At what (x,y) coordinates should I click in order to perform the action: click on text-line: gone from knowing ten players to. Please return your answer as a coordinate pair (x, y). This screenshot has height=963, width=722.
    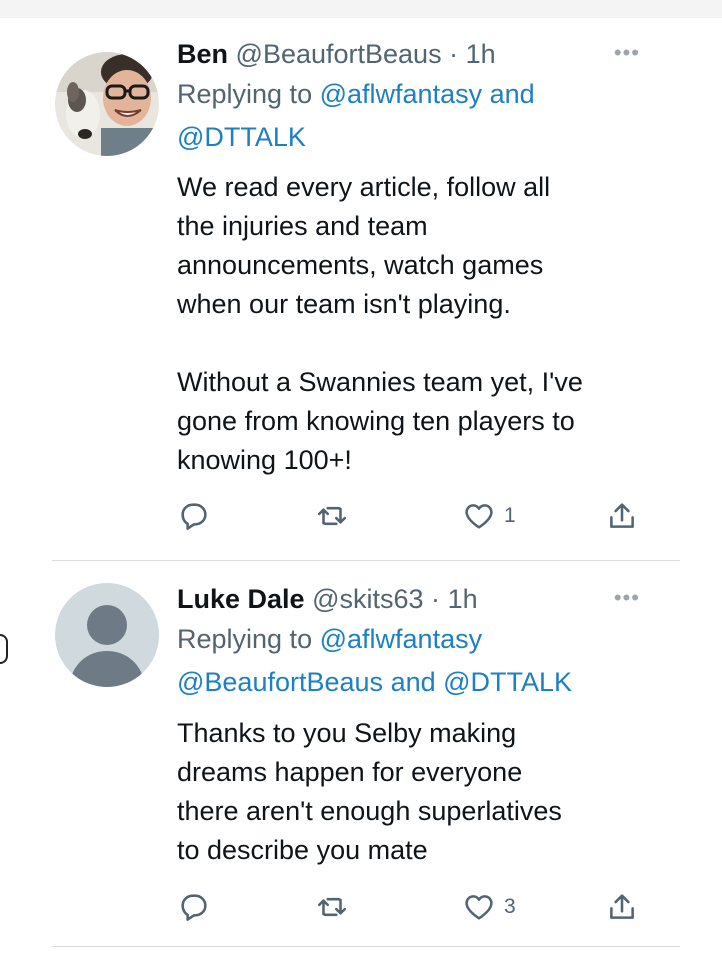
    Looking at the image, I should click on (376, 421).